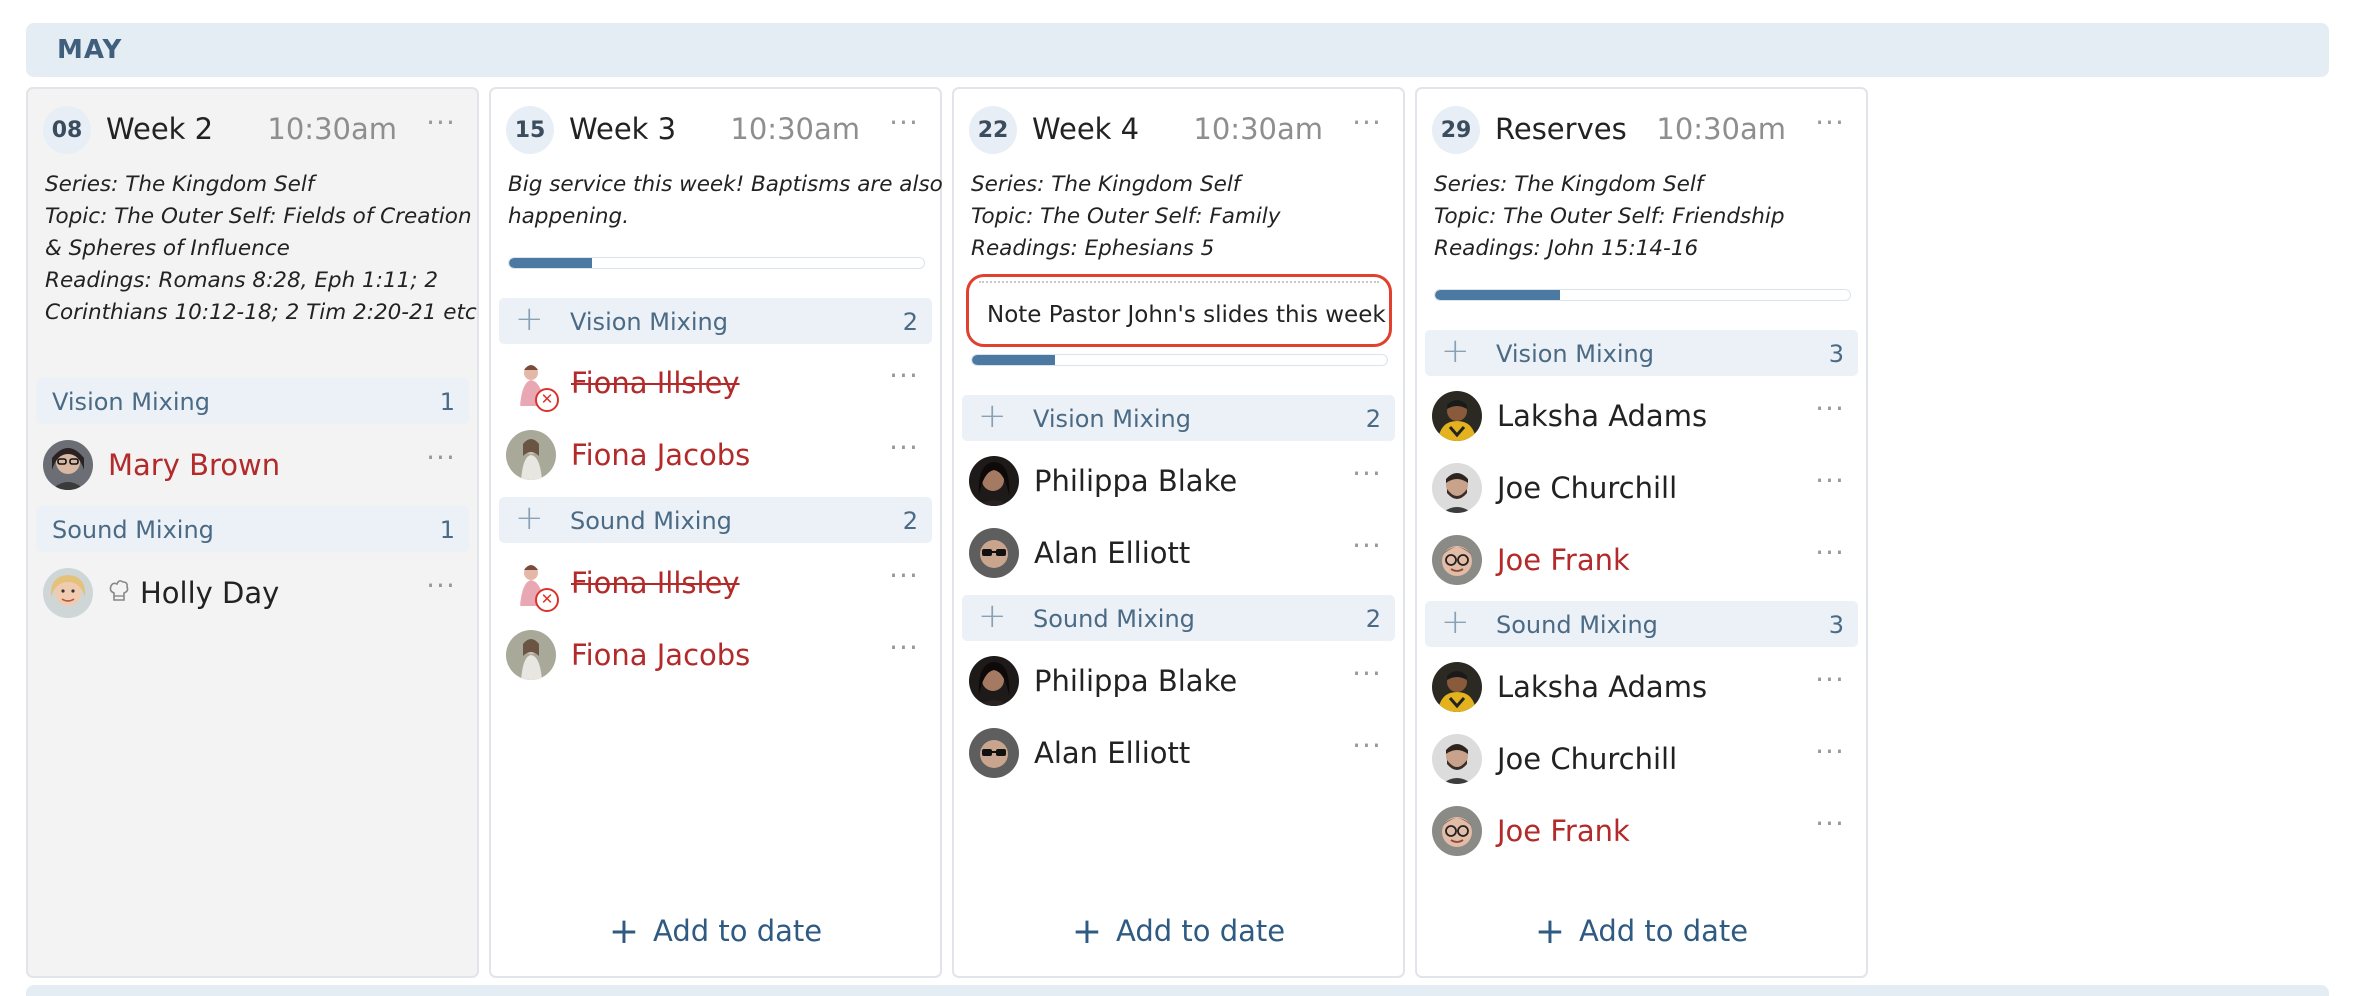 The image size is (2360, 996). What do you see at coordinates (119, 590) in the screenshot?
I see `chef-hat-icon` at bounding box center [119, 590].